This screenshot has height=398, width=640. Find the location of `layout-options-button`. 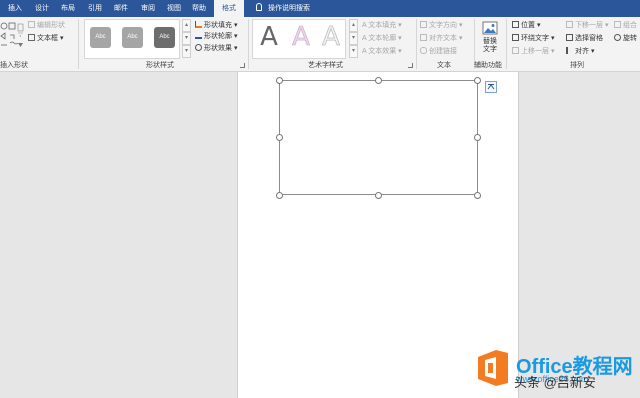

layout-options-button is located at coordinates (491, 87).